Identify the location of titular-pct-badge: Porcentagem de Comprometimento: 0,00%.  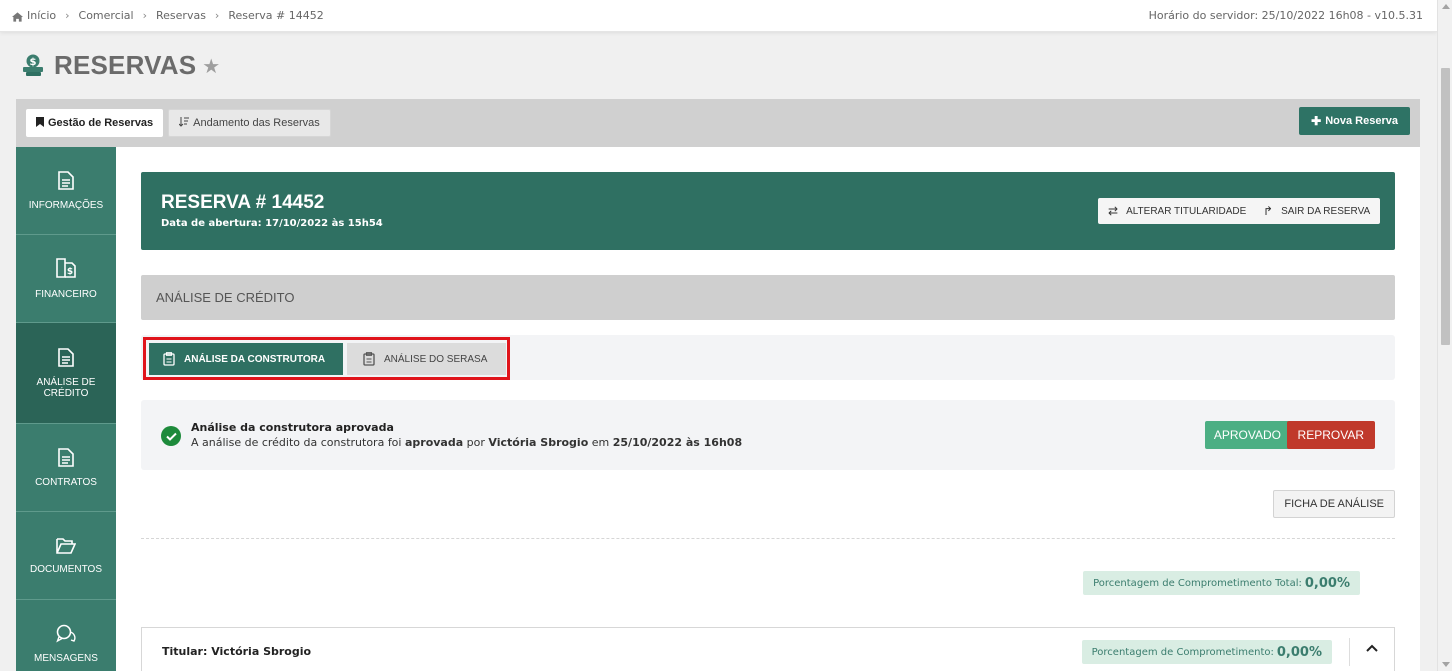
(1206, 652).